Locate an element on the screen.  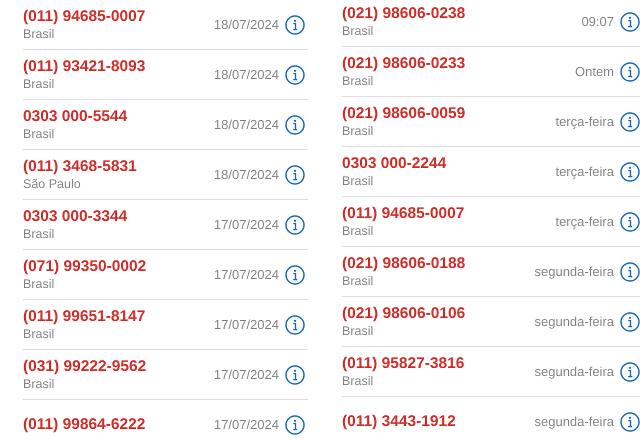
phone-number: (021) 98606-0238 is located at coordinates (404, 13).